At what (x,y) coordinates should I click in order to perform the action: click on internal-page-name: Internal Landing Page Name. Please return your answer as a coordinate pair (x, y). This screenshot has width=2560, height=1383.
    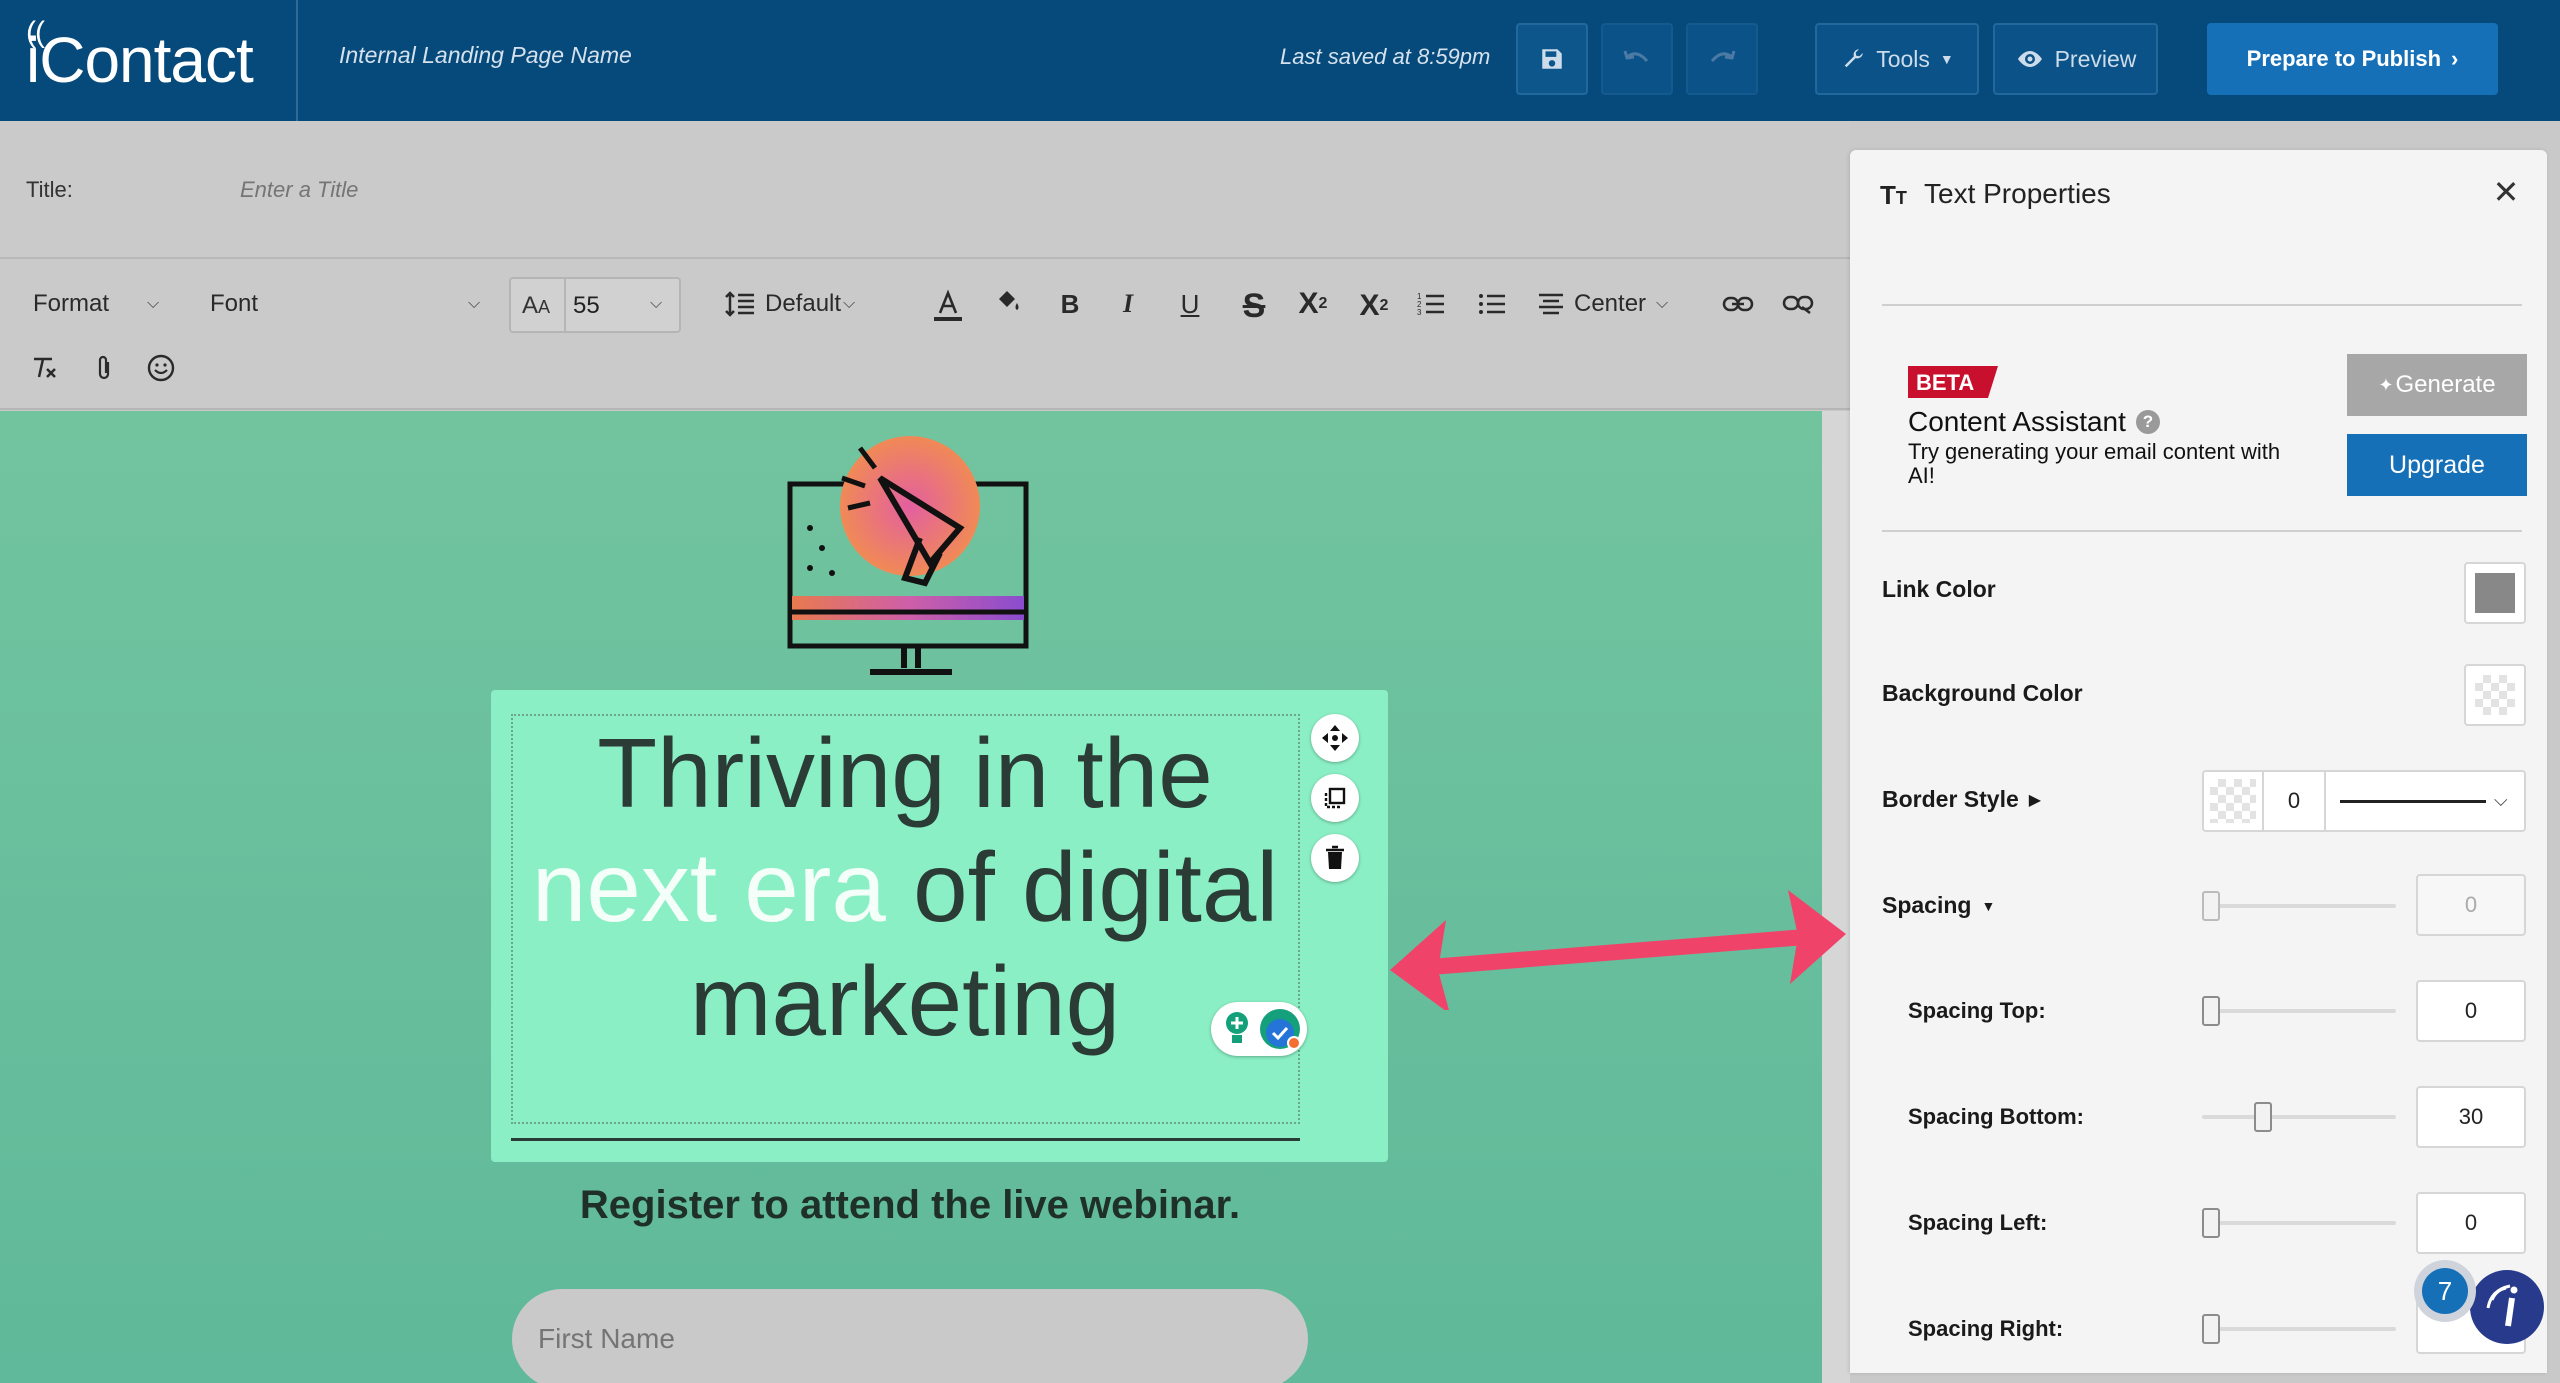
    Looking at the image, I should click on (485, 55).